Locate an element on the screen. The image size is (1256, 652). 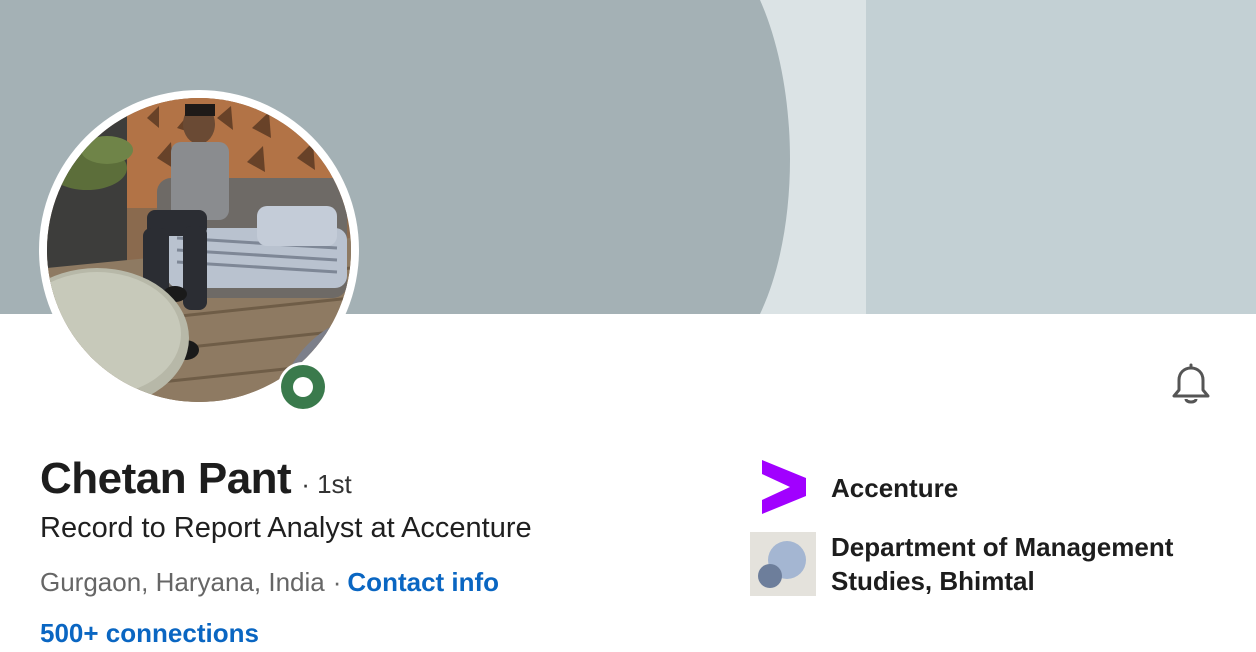
accenture-logo-icon is located at coordinates (783, 488).